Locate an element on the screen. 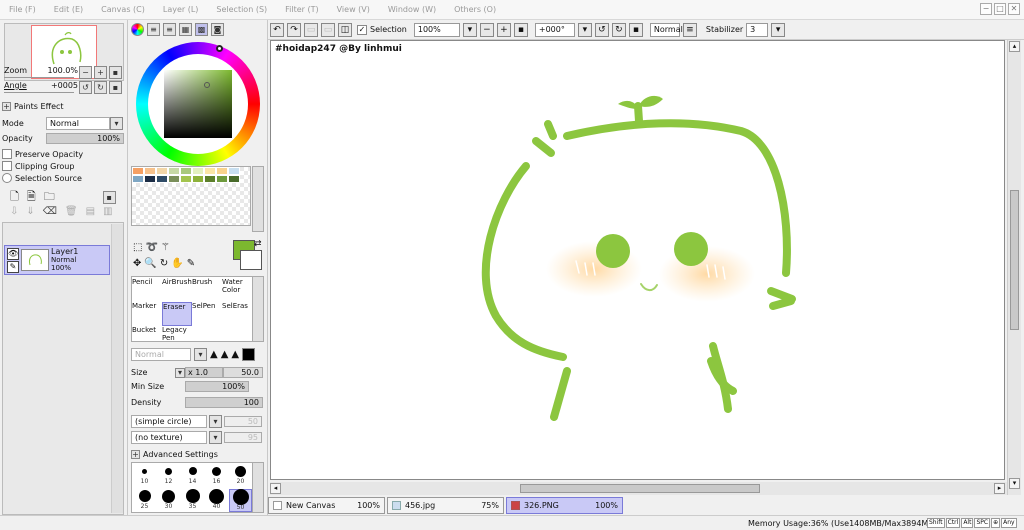 Image resolution: width=1024 pixels, height=530 pixels. saturation-value-square is located at coordinates (198, 104).